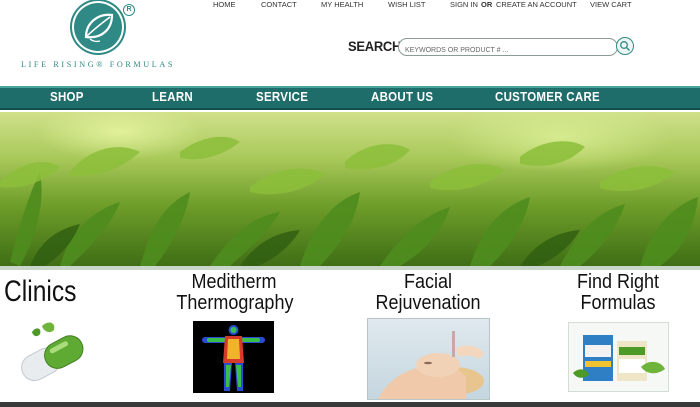 This screenshot has width=700, height=407. What do you see at coordinates (618, 303) in the screenshot?
I see `formulas-title-line2: Formulas` at bounding box center [618, 303].